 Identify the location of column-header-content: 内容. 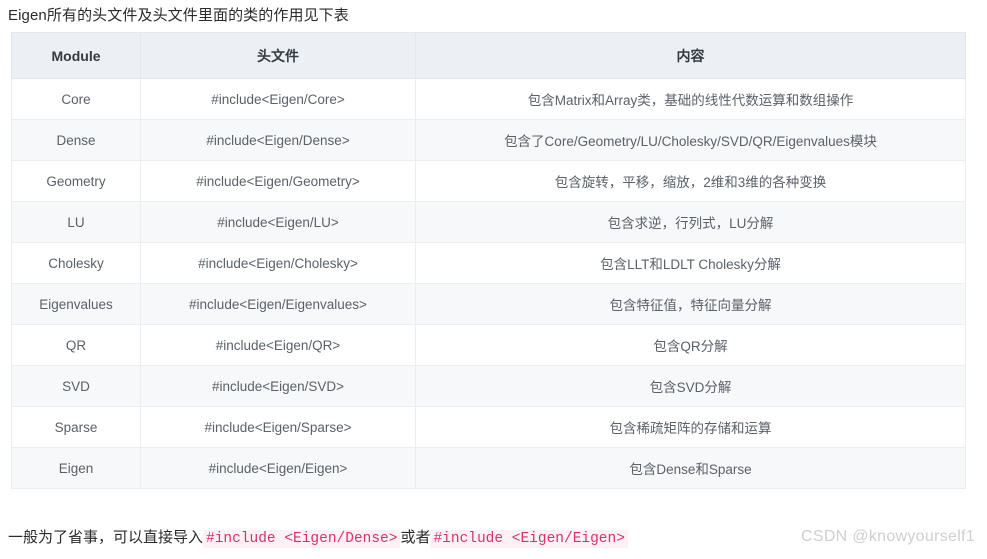
(690, 55).